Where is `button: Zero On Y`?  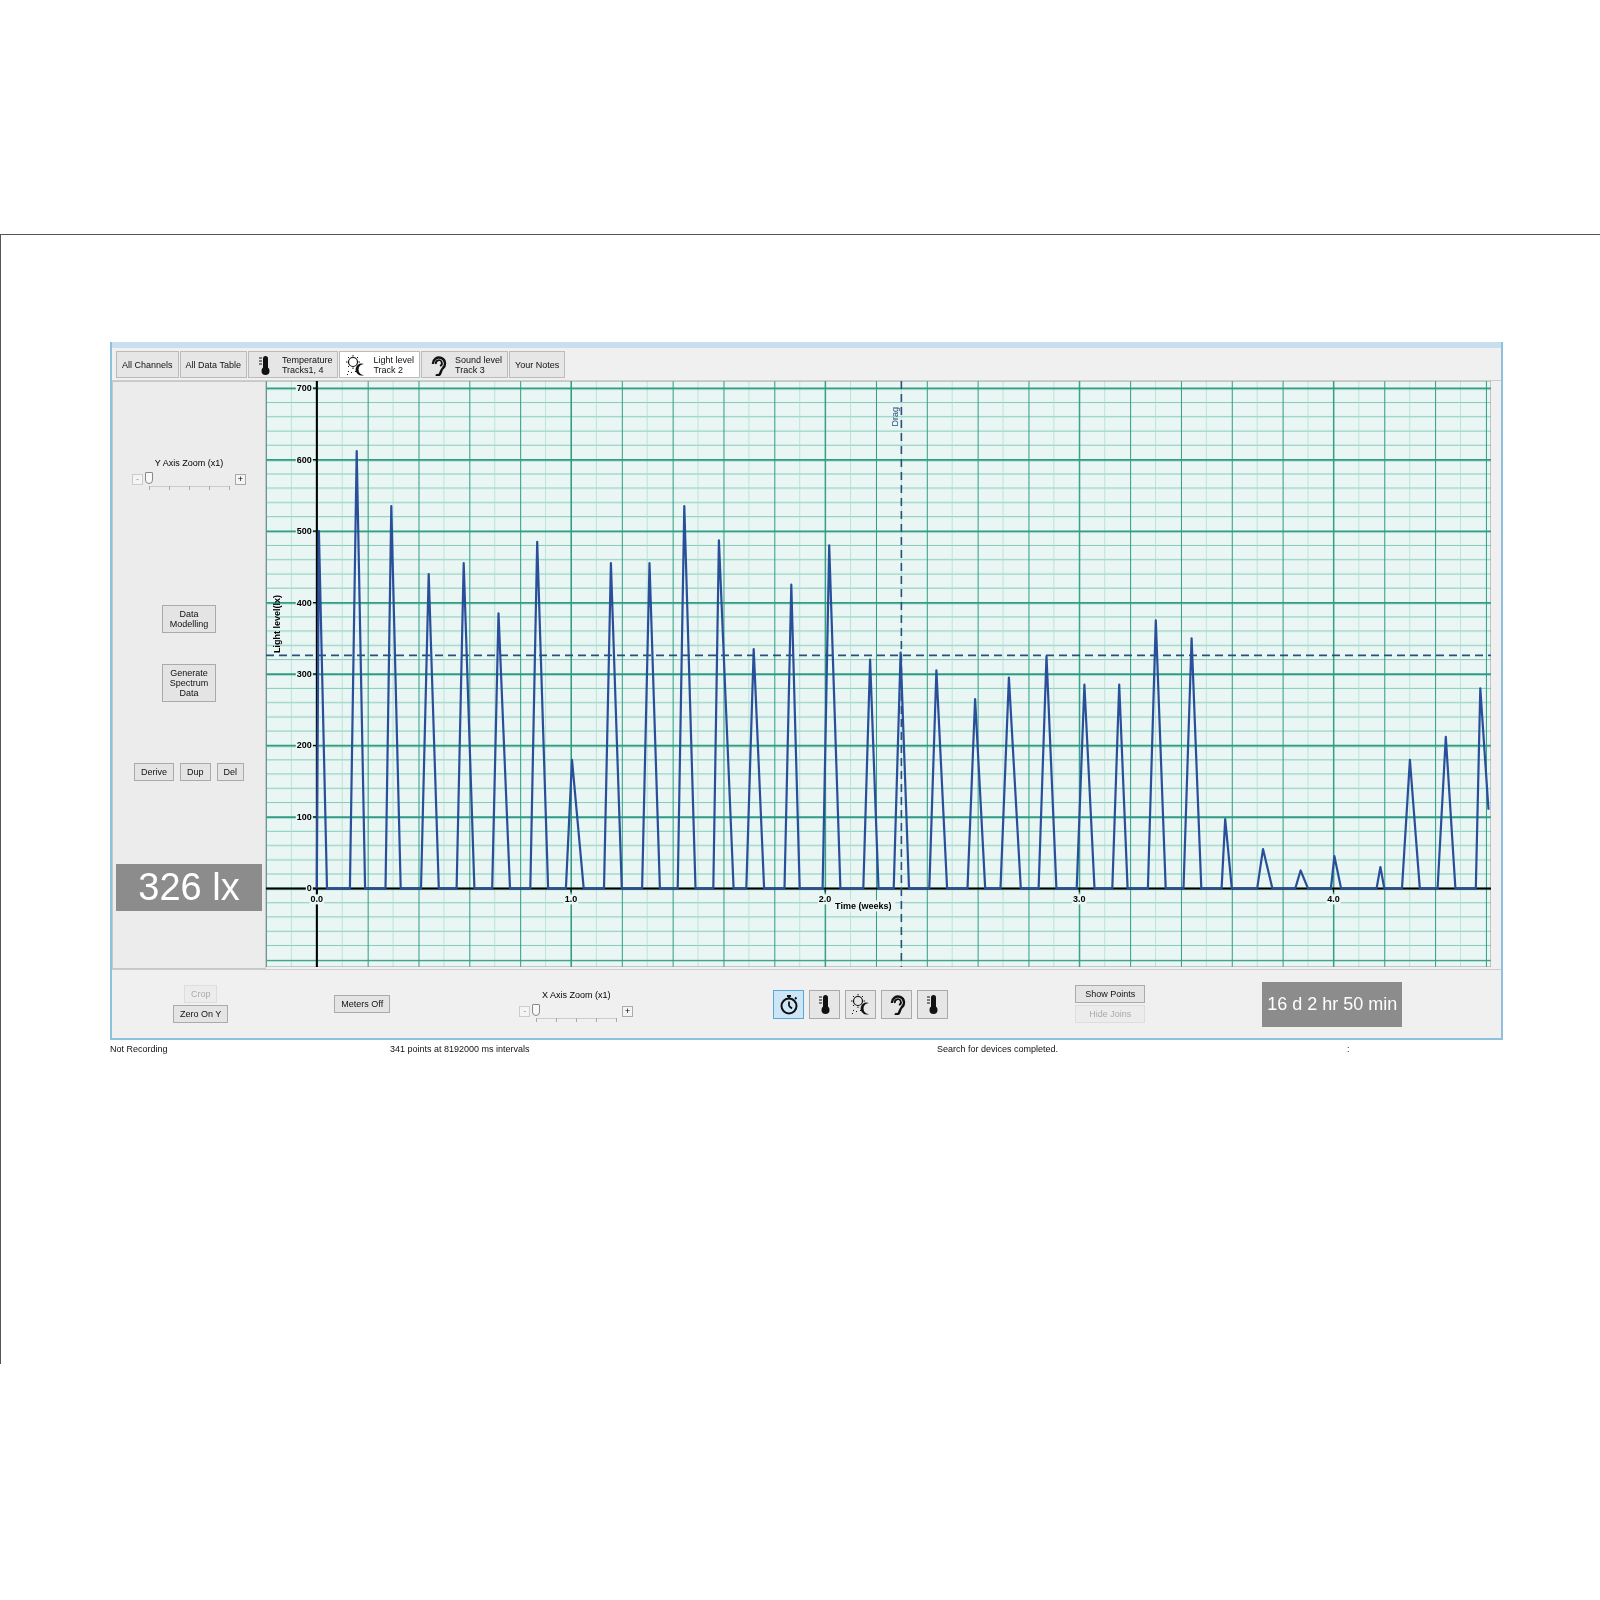 button: Zero On Y is located at coordinates (201, 1014).